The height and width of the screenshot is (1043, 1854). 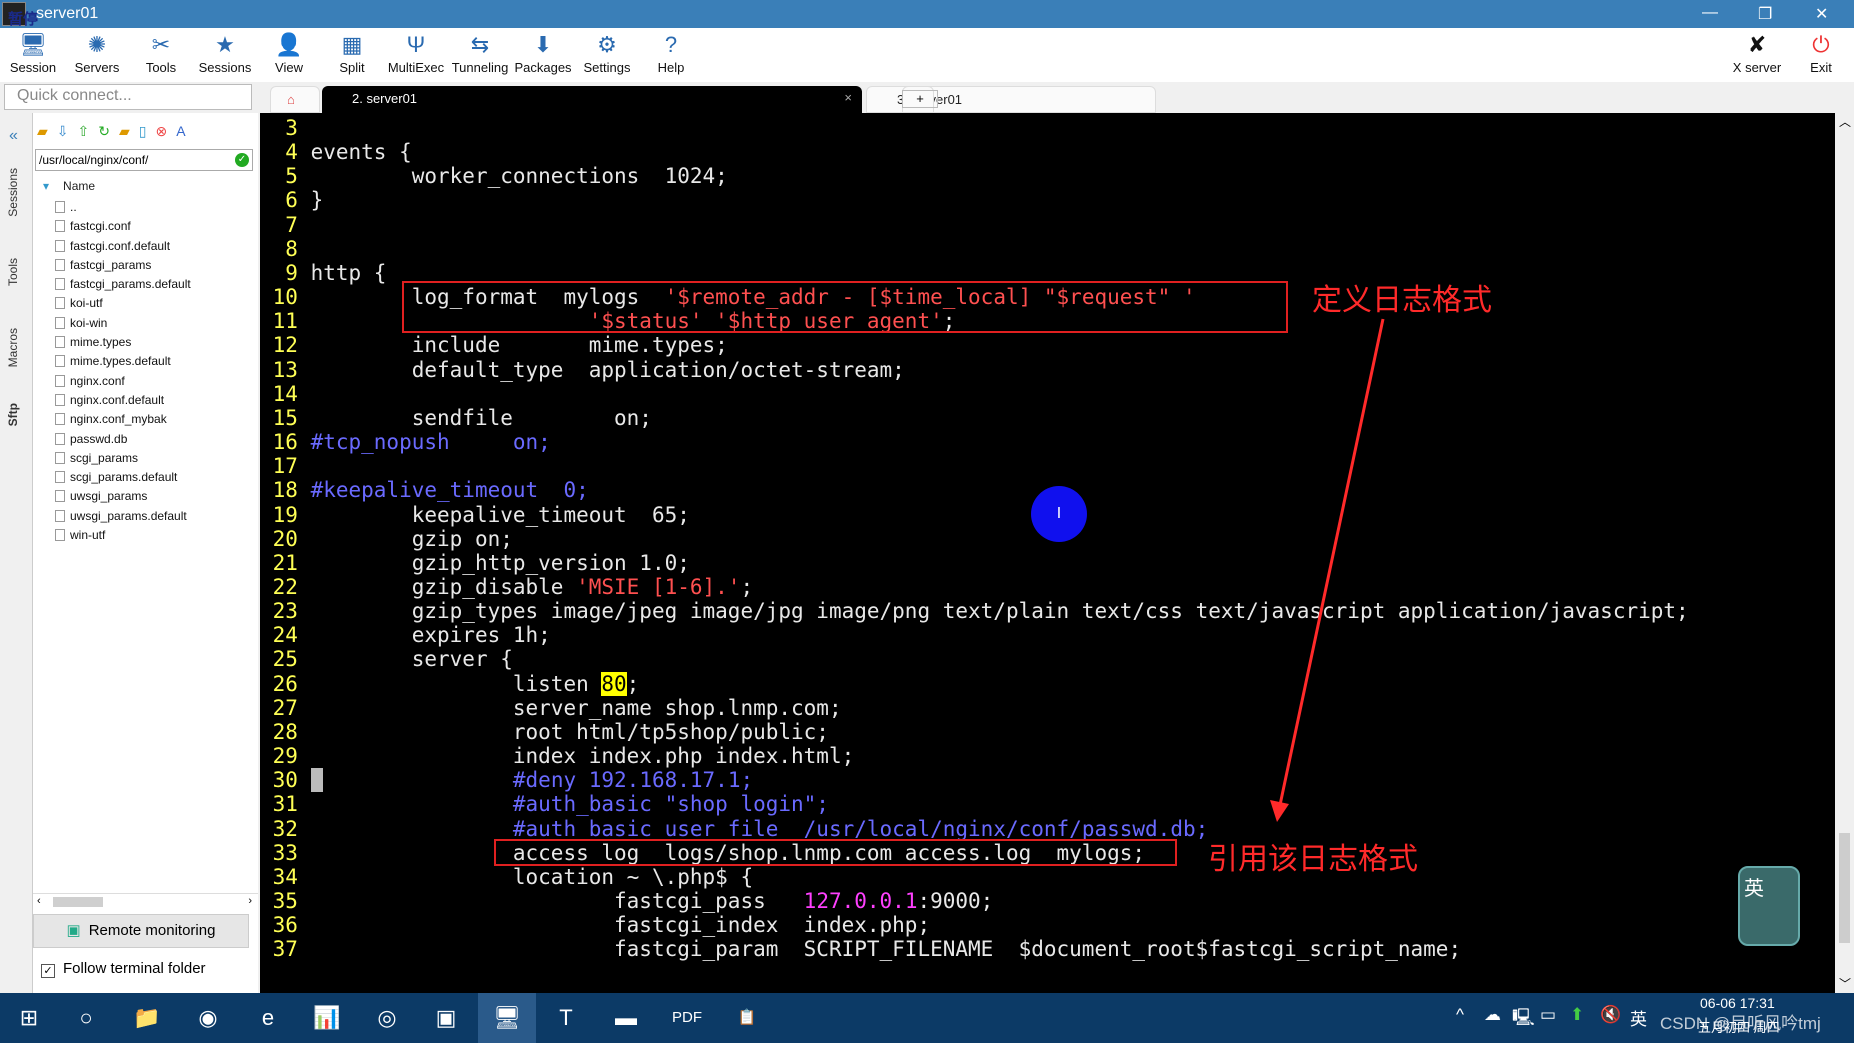 I want to click on tray-overflow-icon: ^, so click(x=1460, y=1015).